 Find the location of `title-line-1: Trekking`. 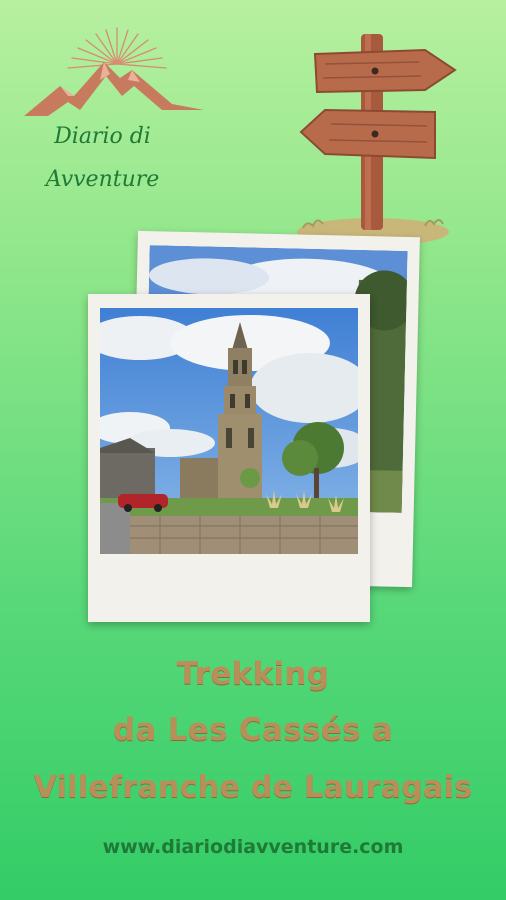

title-line-1: Trekking is located at coordinates (253, 674).